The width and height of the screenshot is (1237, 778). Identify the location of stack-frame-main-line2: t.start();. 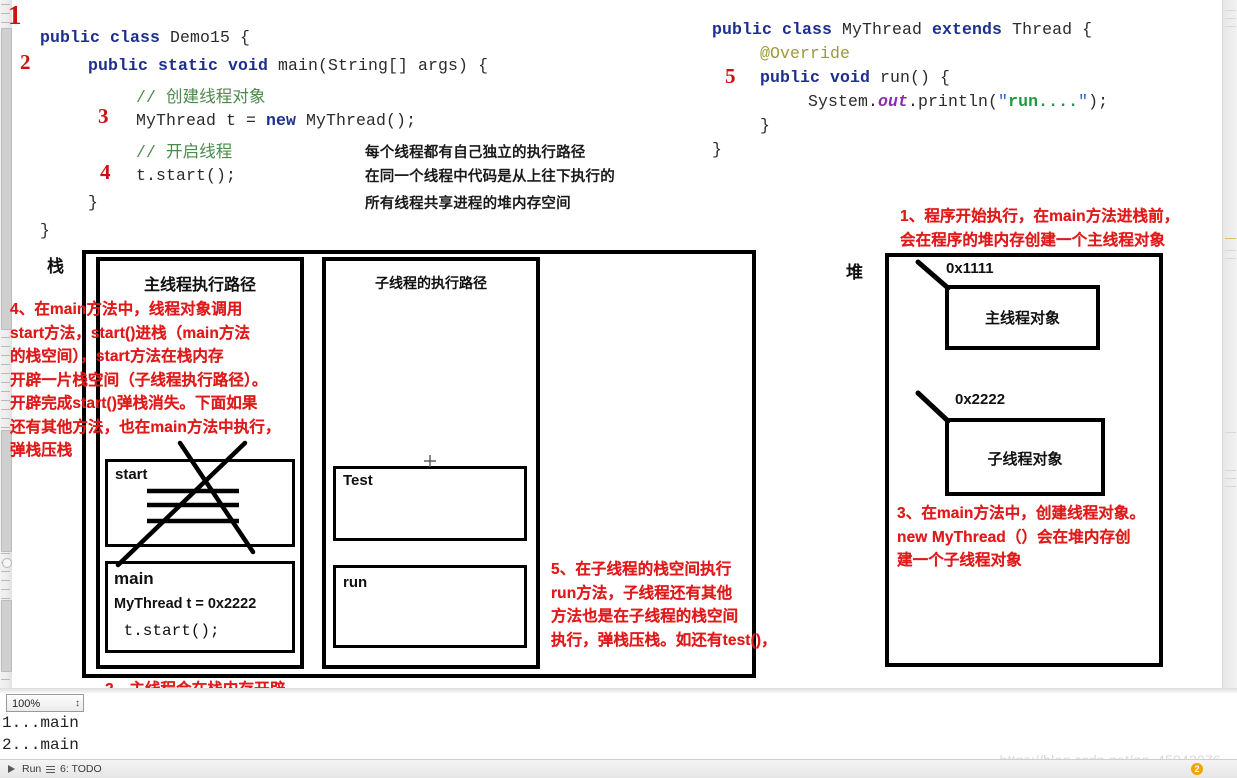
(167, 631).